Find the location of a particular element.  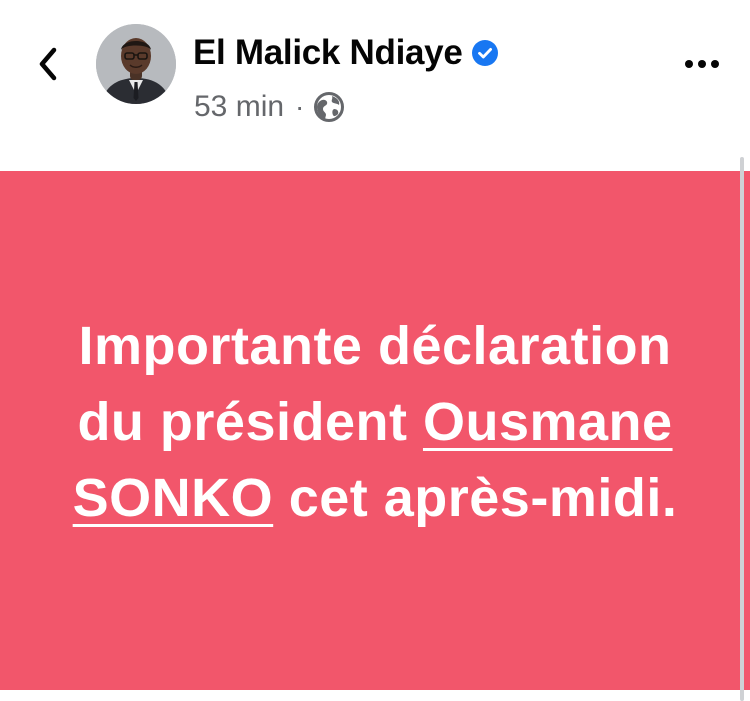

author-name: El Malick Ndiaye is located at coordinates (328, 53).